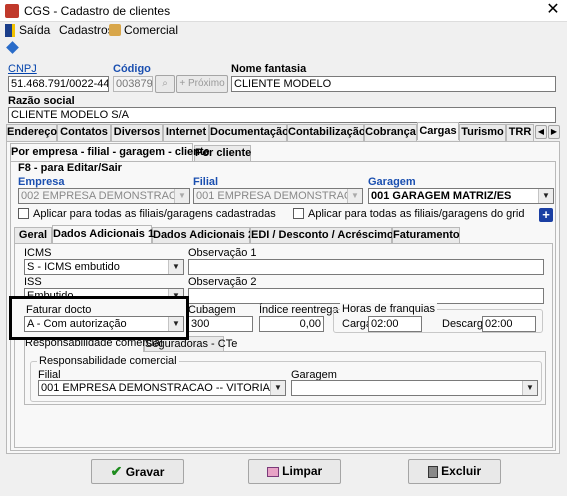  What do you see at coordinates (70, 168) in the screenshot?
I see `f8-note: F8 - para Editar/Sair` at bounding box center [70, 168].